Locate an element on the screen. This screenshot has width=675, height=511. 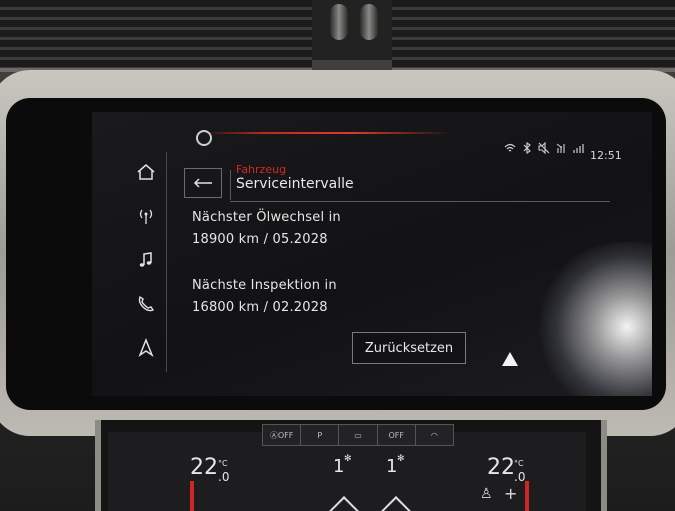
left-fan-icon: ✻ is located at coordinates (348, 459).